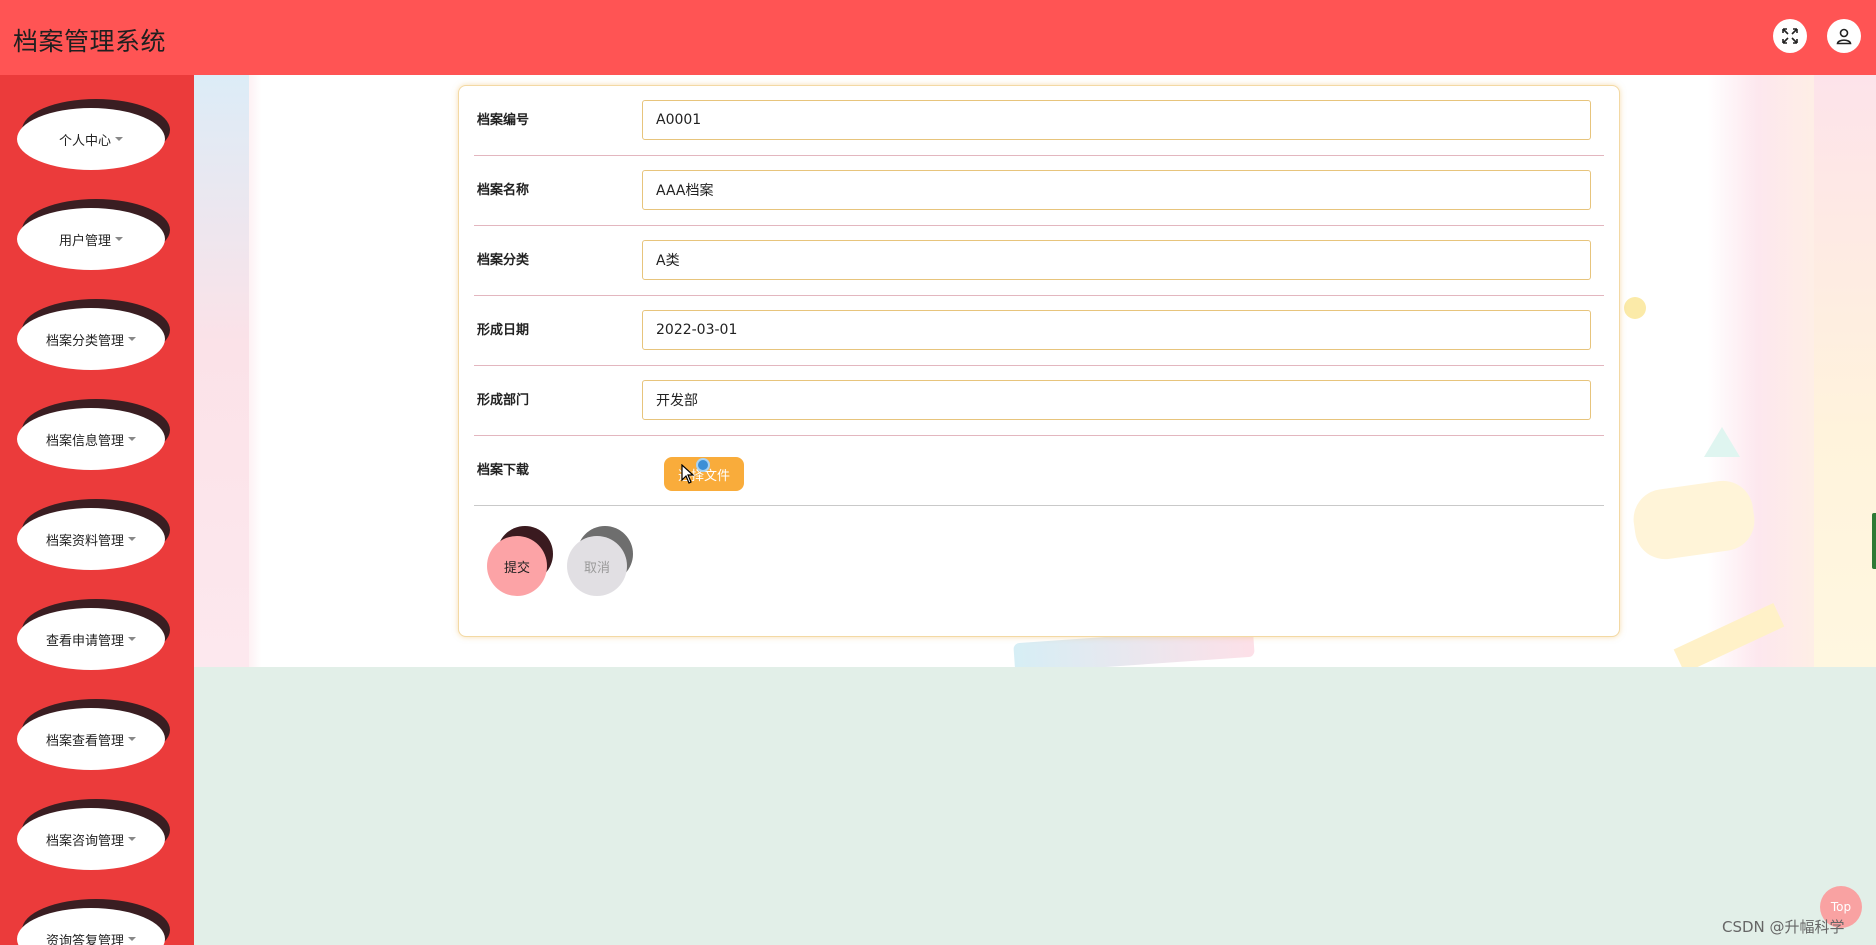 The height and width of the screenshot is (945, 1876). I want to click on fullscreen-button, so click(1790, 36).